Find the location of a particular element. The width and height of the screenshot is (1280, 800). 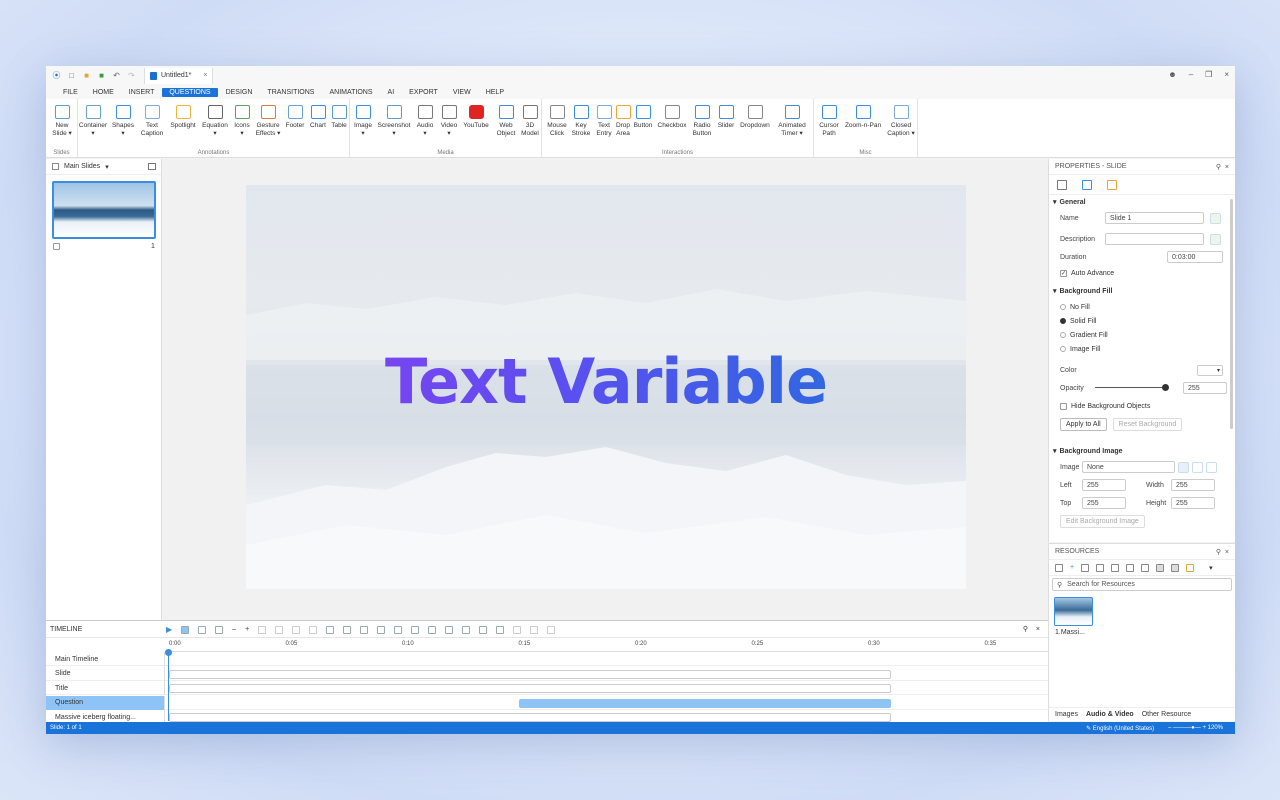

minimize-icon: – is located at coordinates (1191, 74).